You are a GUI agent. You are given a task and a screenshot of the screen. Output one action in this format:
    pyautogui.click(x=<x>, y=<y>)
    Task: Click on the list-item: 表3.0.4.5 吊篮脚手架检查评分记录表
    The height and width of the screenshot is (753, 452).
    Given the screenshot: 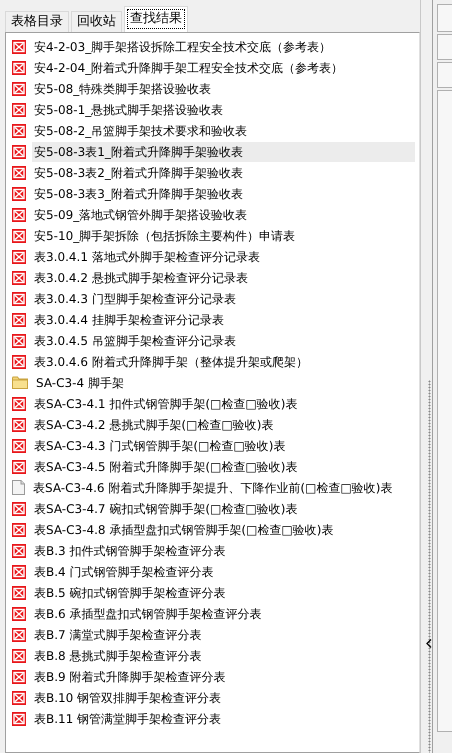 What is the action you would take?
    pyautogui.click(x=135, y=340)
    